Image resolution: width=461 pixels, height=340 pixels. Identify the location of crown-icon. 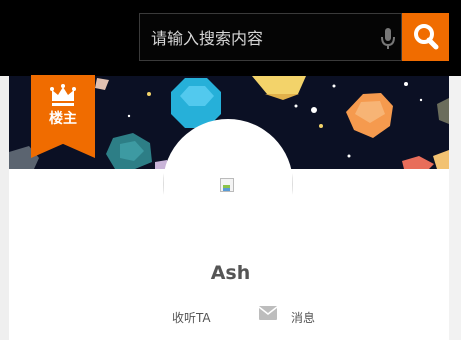
(63, 95).